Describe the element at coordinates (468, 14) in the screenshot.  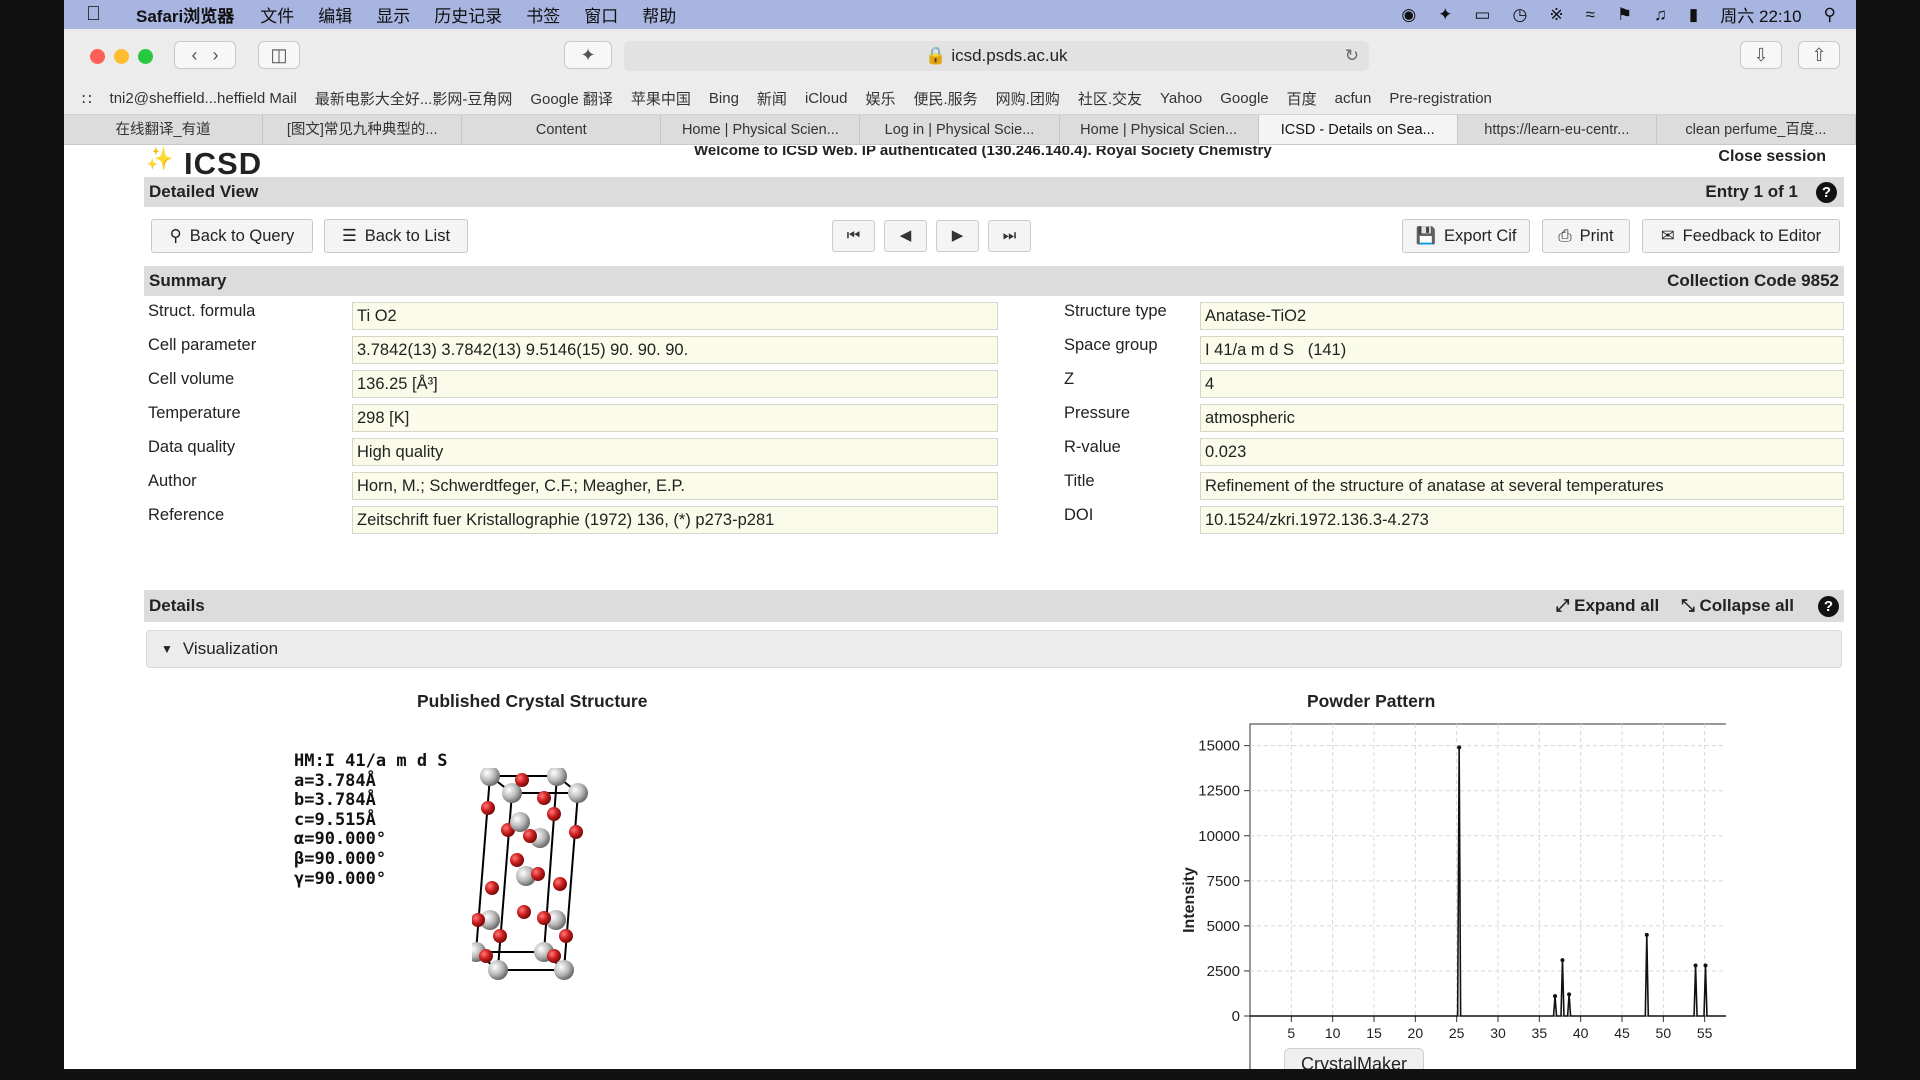
I see `menu-history: 历史记录` at that location.